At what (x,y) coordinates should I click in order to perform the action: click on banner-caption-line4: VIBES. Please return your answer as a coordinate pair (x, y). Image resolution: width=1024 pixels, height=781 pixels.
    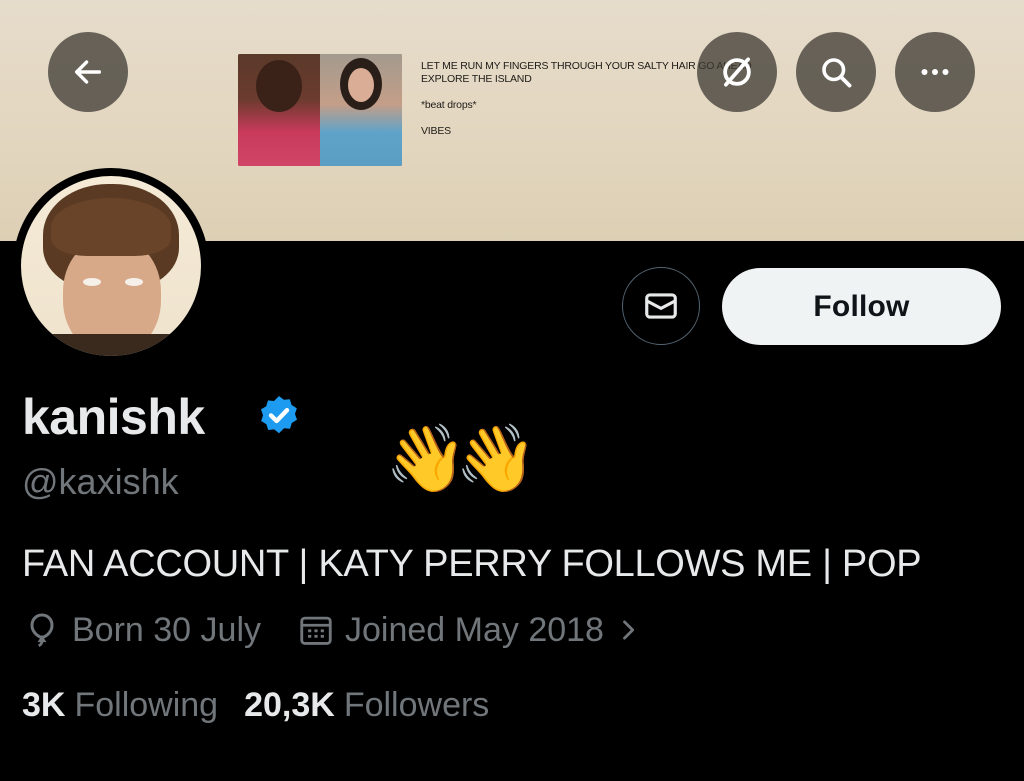
    Looking at the image, I should click on (436, 131).